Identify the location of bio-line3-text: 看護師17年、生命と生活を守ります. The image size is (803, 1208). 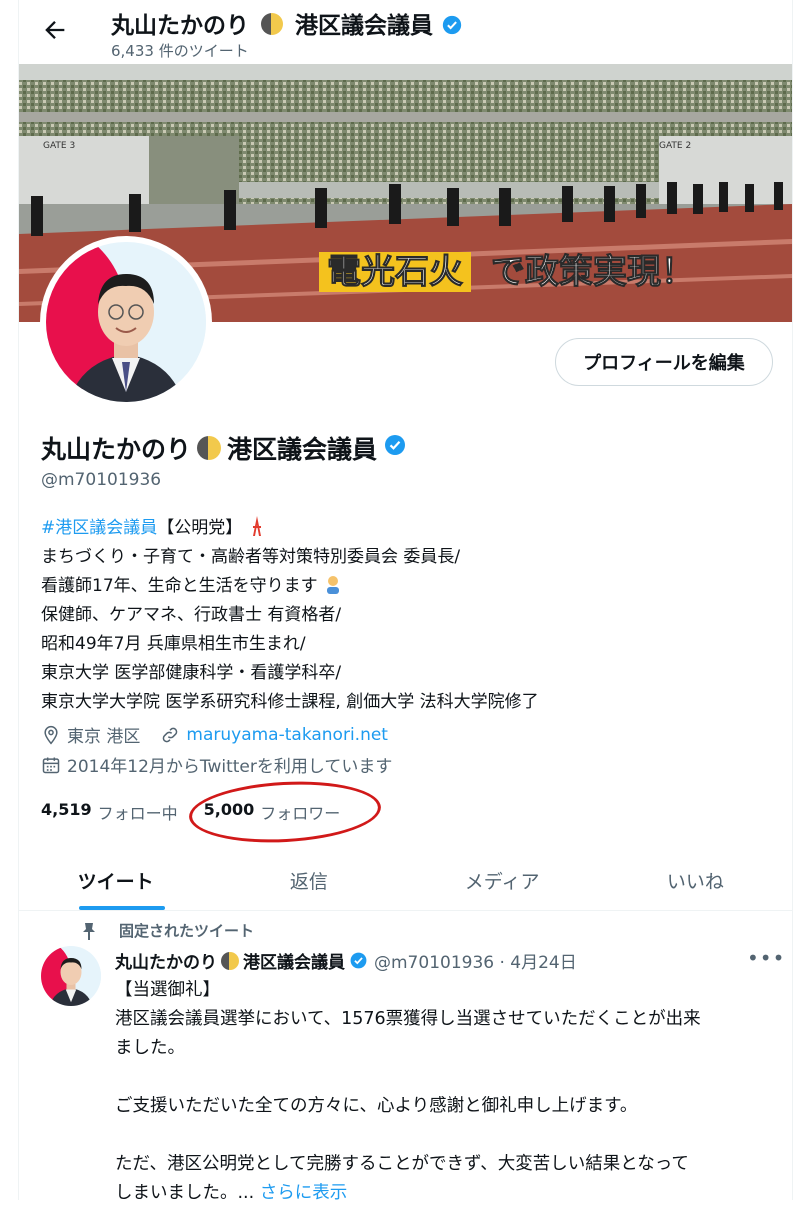
(179, 586).